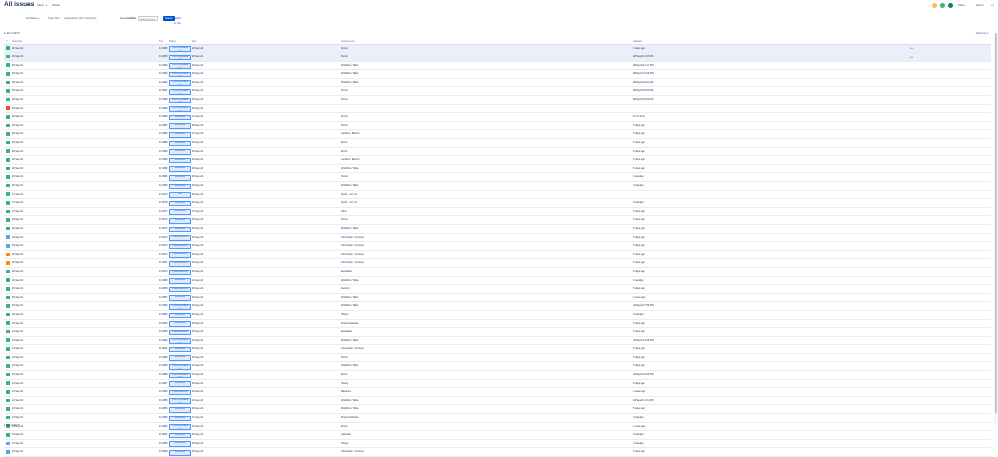 The width and height of the screenshot is (998, 457). I want to click on scrollbar-thumb, so click(996, 223).